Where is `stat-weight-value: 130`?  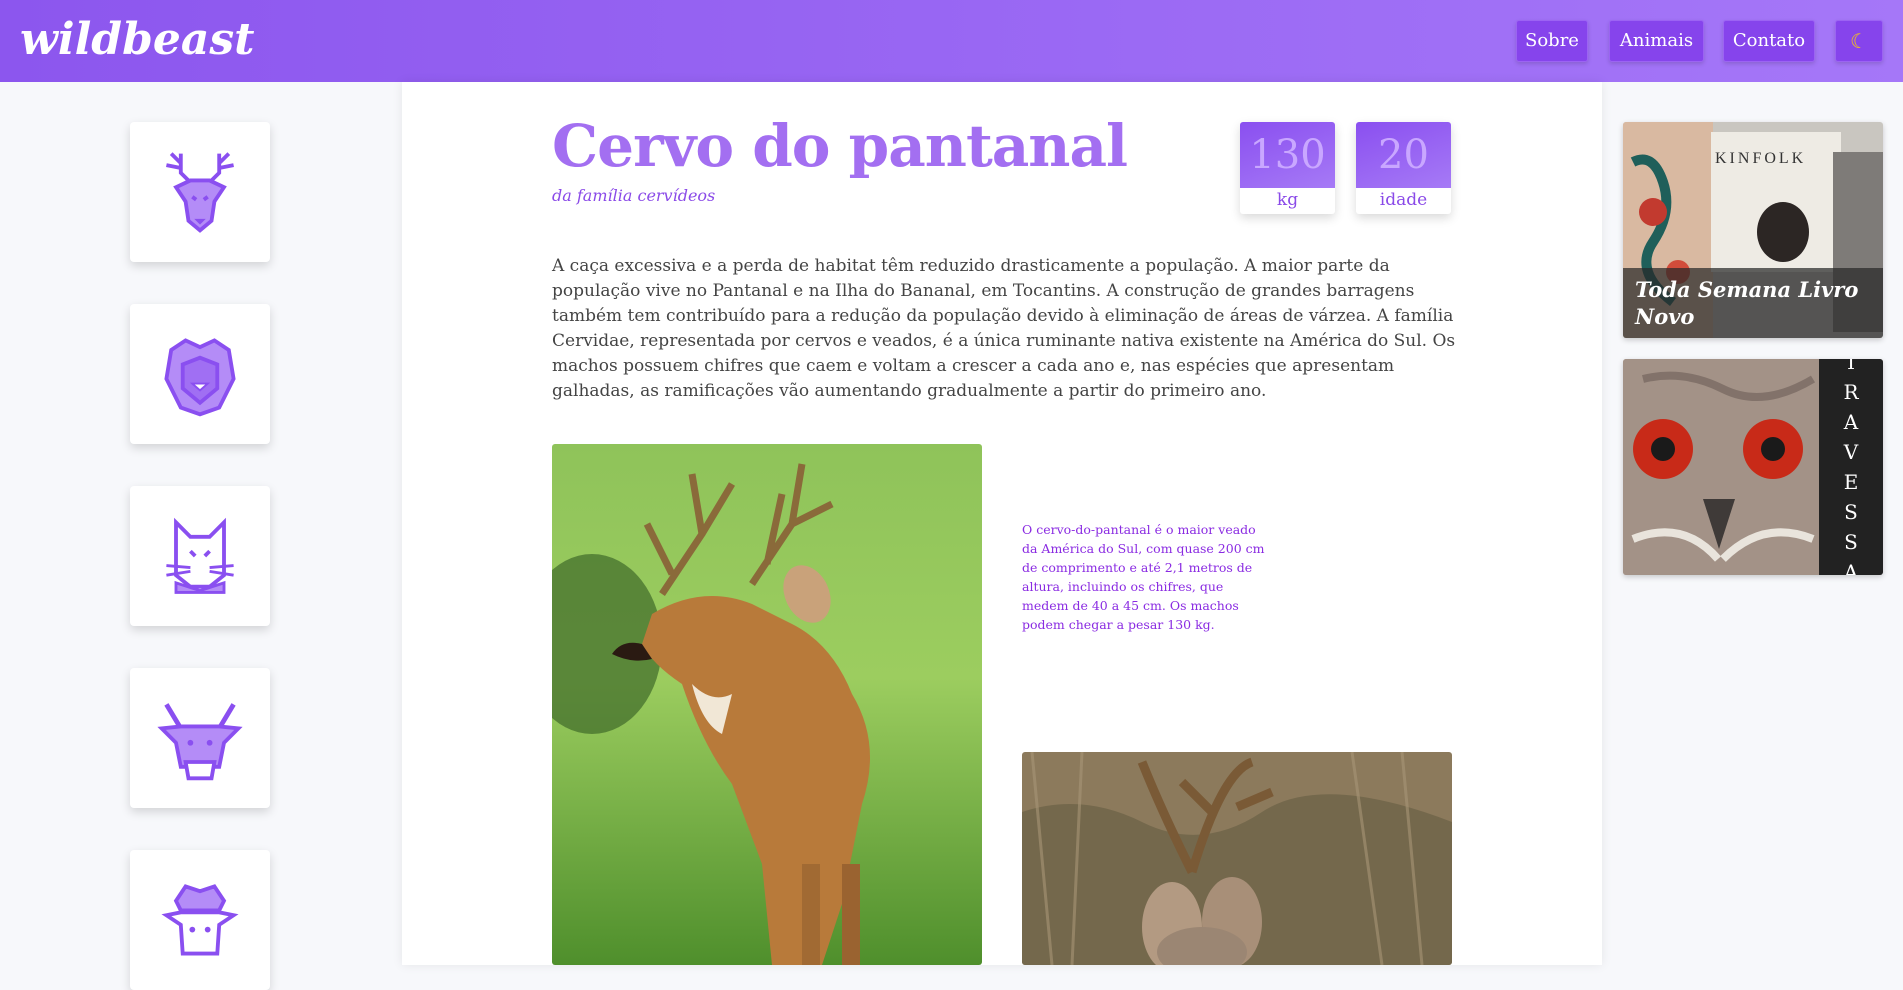 stat-weight-value: 130 is located at coordinates (1287, 155).